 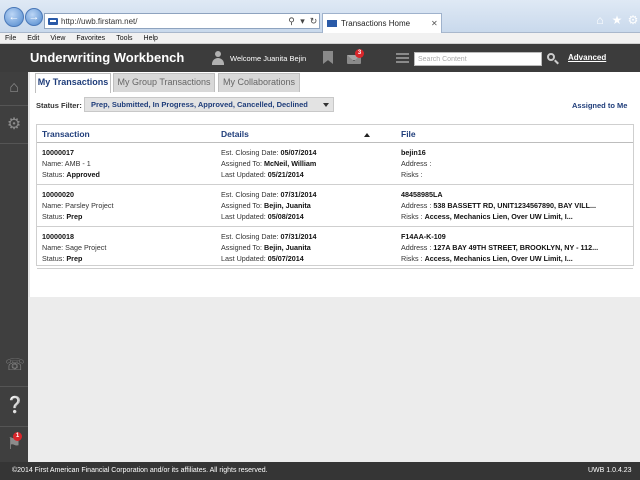 What do you see at coordinates (436, 23) in the screenshot?
I see `close-tab-icon: ✕` at bounding box center [436, 23].